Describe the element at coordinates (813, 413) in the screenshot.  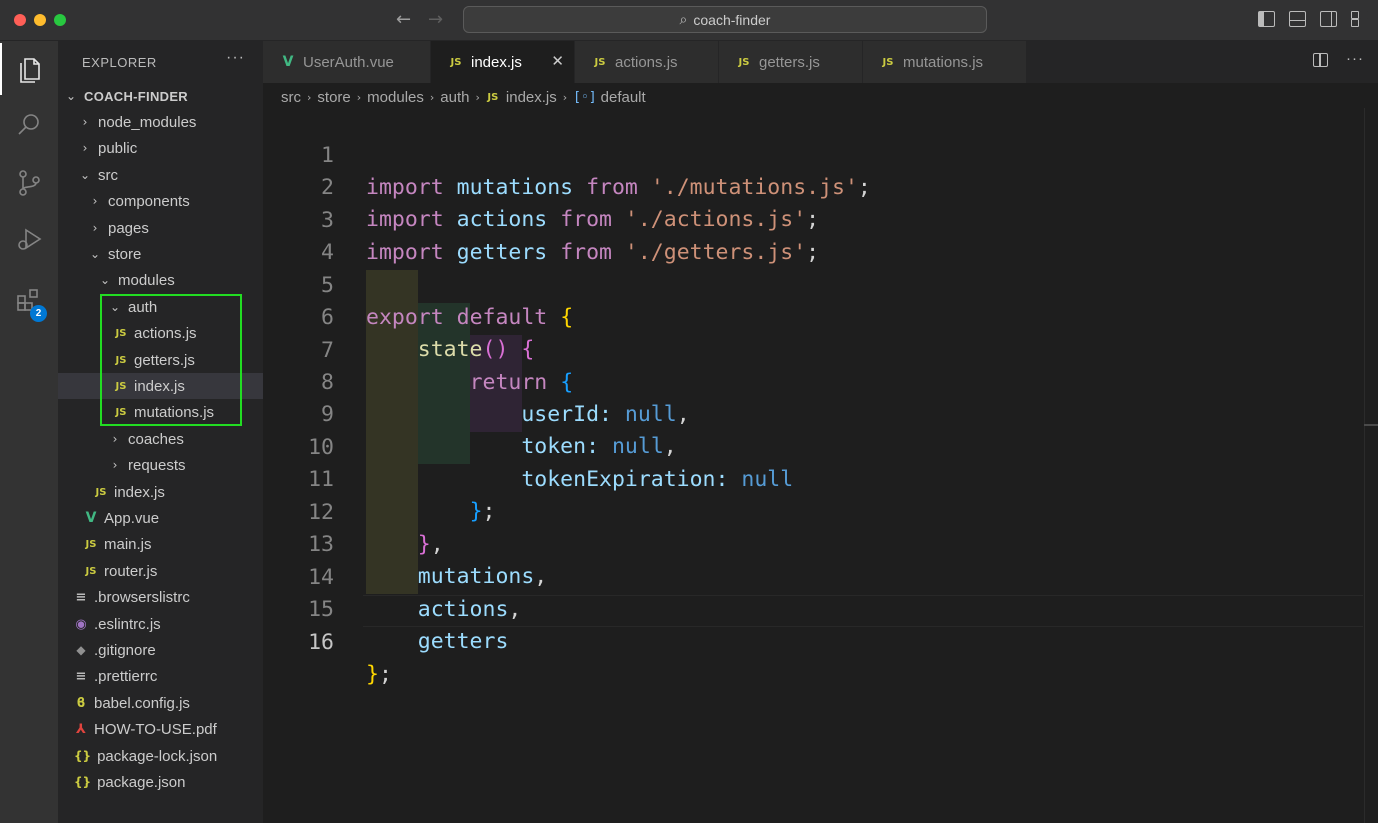
I see `code-line: 9 token: null,` at that location.